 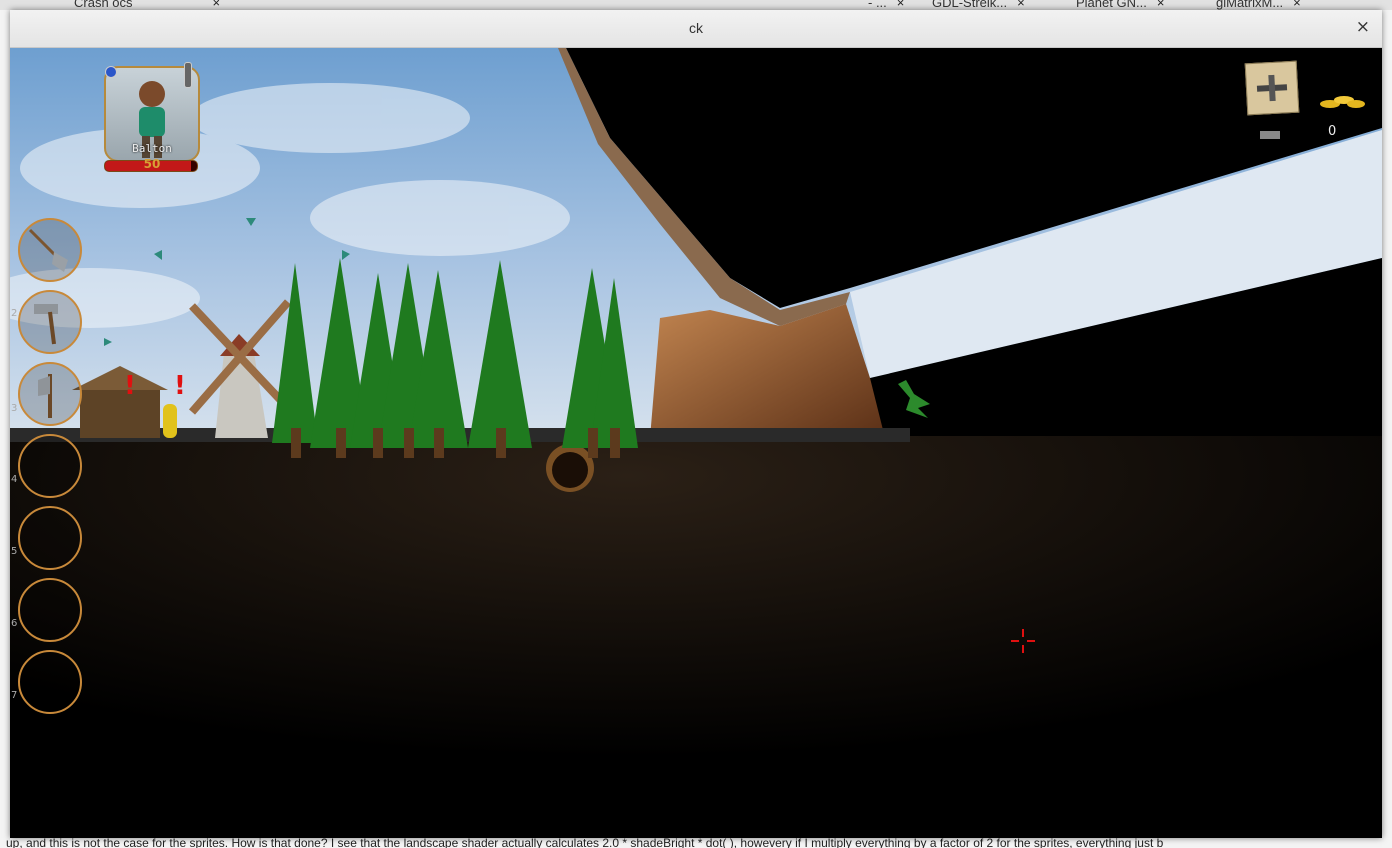 What do you see at coordinates (1270, 132) in the screenshot?
I see `crew-icon` at bounding box center [1270, 132].